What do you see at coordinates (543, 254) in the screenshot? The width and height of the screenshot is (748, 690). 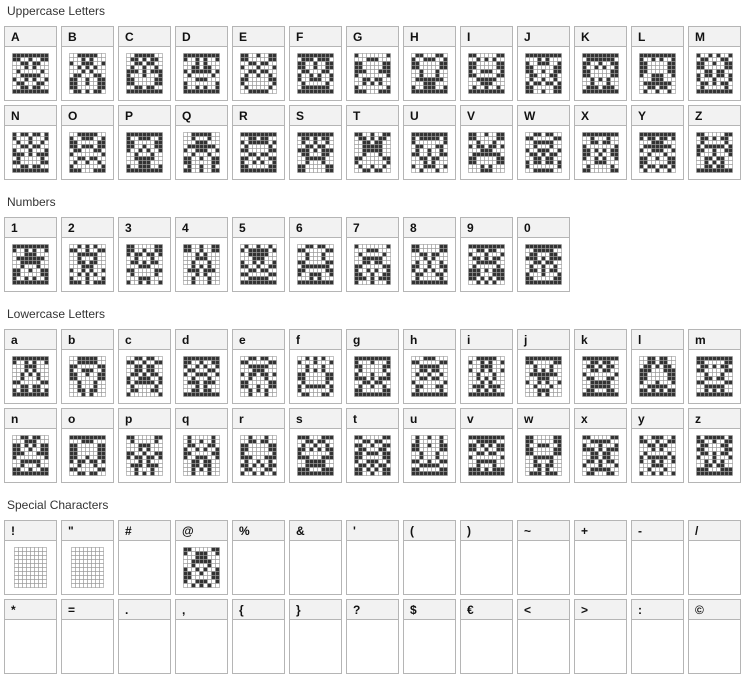 I see `glyph-cell: 0` at bounding box center [543, 254].